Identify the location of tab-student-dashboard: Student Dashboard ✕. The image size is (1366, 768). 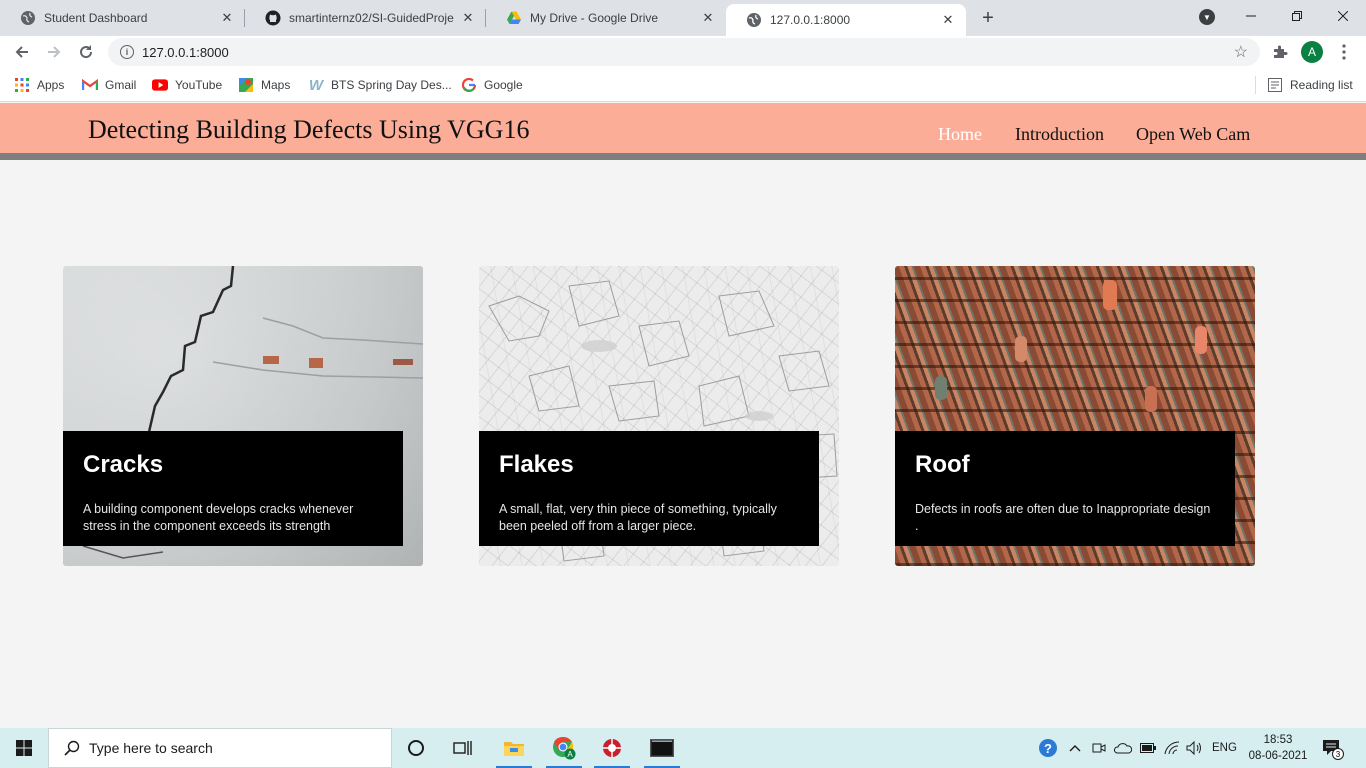
(122, 18).